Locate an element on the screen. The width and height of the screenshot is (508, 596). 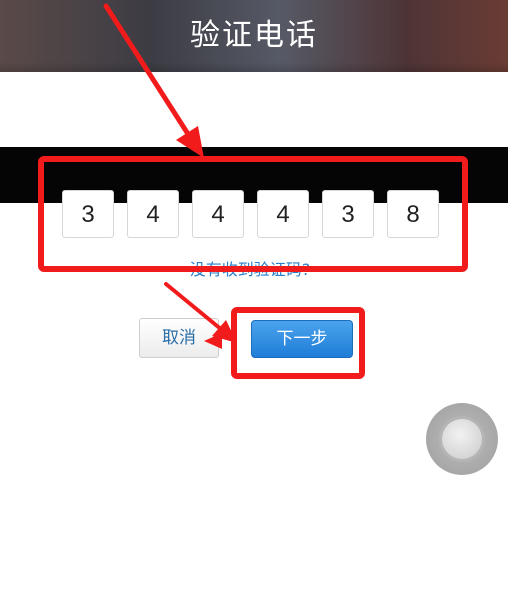
header-bar: 验证电话 is located at coordinates (254, 36).